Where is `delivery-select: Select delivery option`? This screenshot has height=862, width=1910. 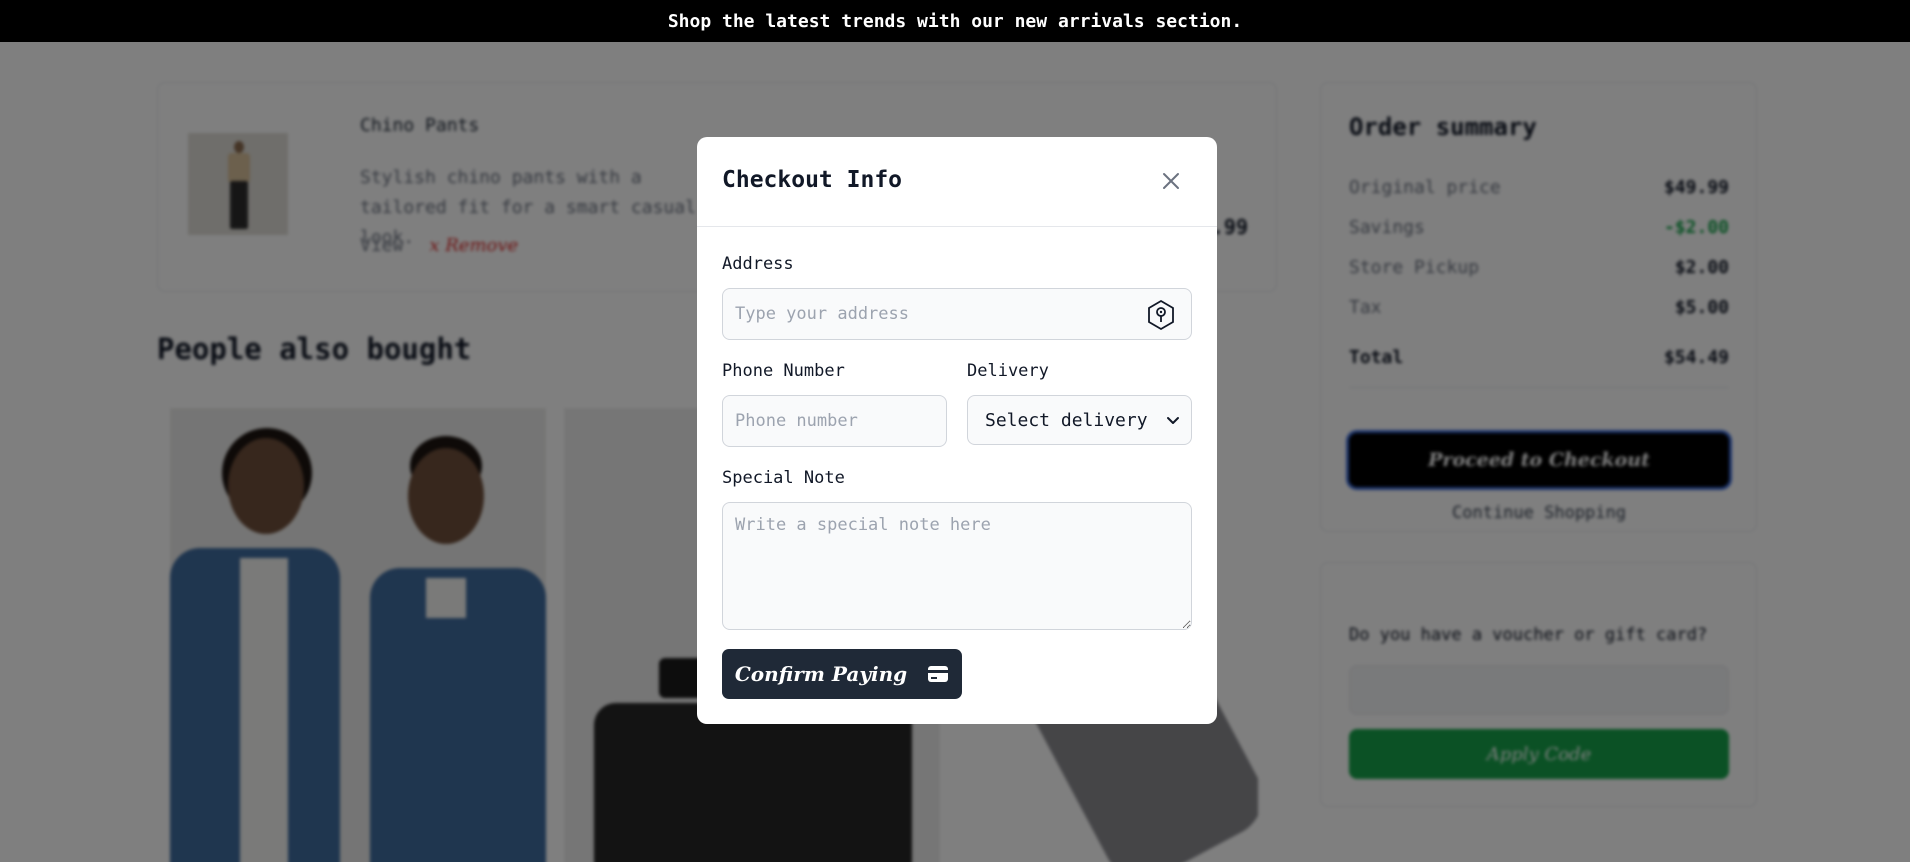 delivery-select: Select delivery option is located at coordinates (1079, 420).